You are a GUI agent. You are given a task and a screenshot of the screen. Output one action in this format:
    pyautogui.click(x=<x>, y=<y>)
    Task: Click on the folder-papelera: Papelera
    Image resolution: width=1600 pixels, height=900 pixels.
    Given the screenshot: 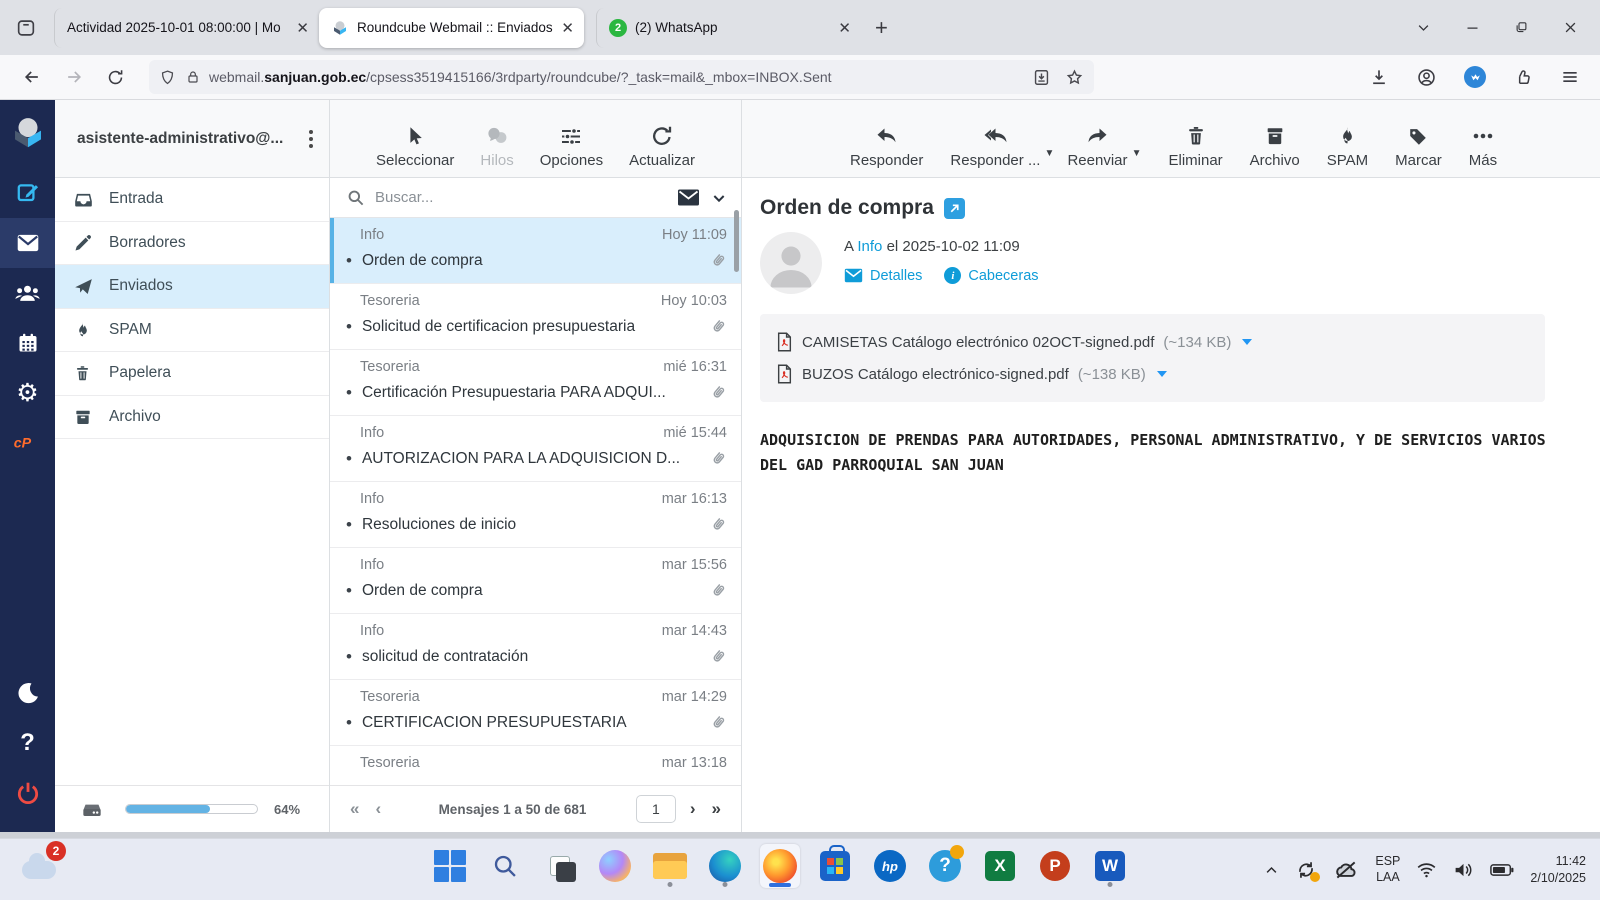 What is the action you would take?
    pyautogui.click(x=192, y=374)
    